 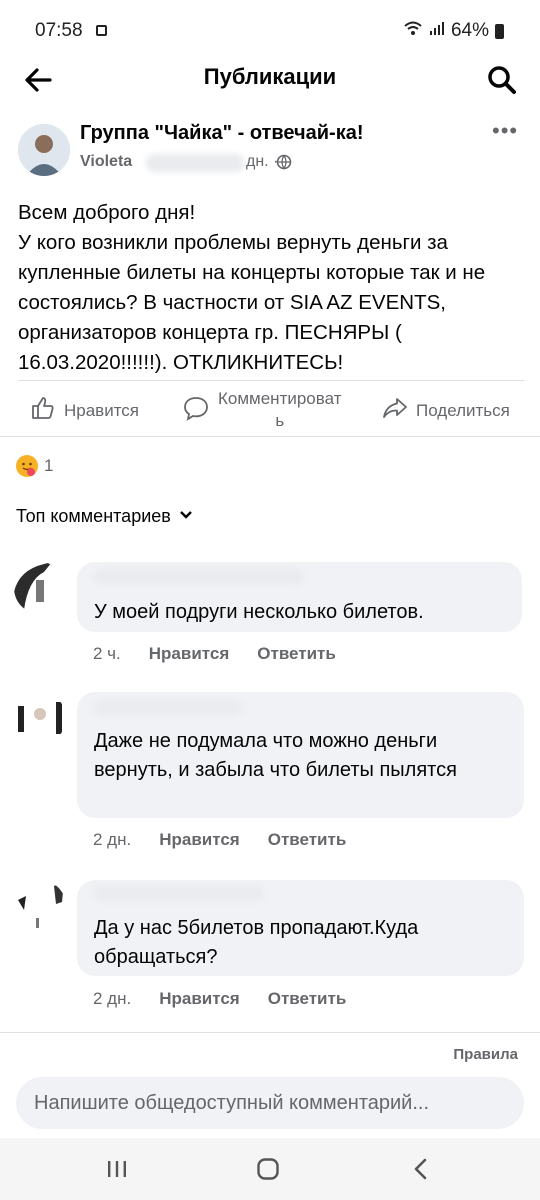 I want to click on like-label: Нравится, so click(x=102, y=410).